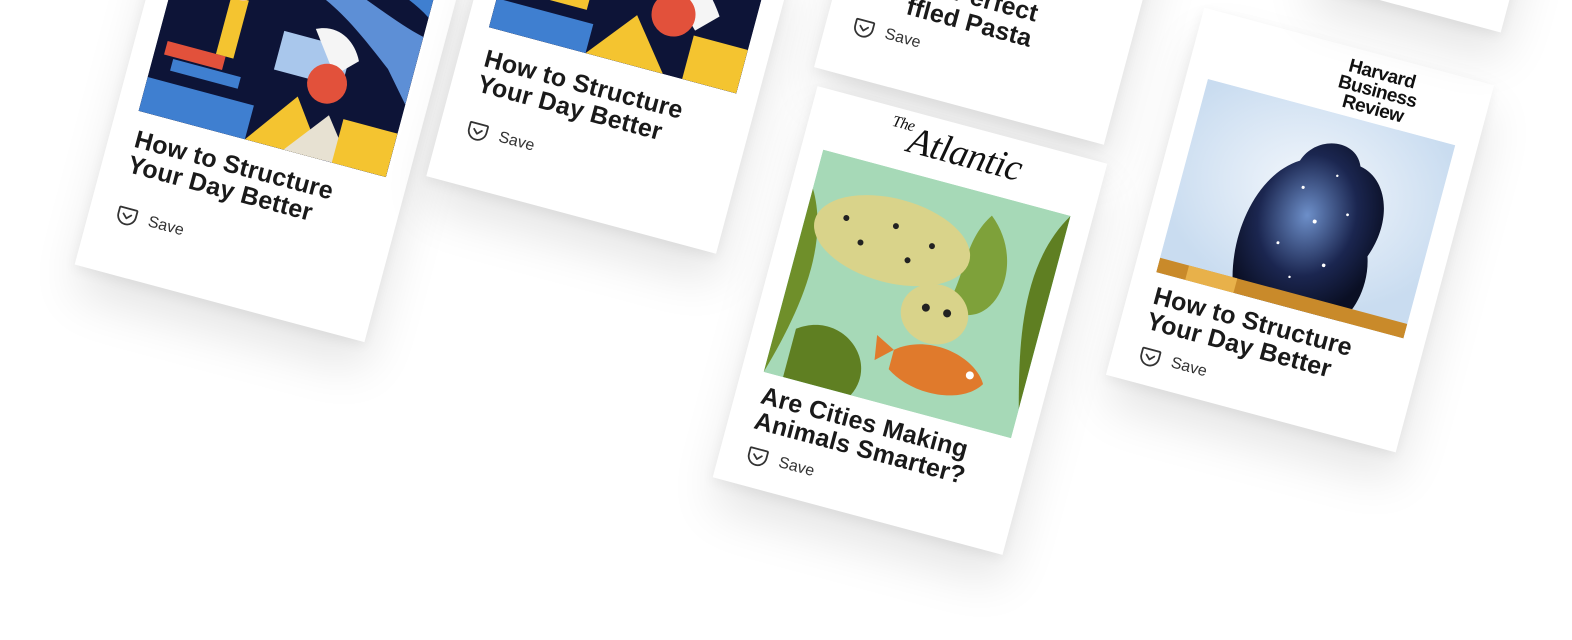  What do you see at coordinates (1430, 16) in the screenshot?
I see `article-card-partial` at bounding box center [1430, 16].